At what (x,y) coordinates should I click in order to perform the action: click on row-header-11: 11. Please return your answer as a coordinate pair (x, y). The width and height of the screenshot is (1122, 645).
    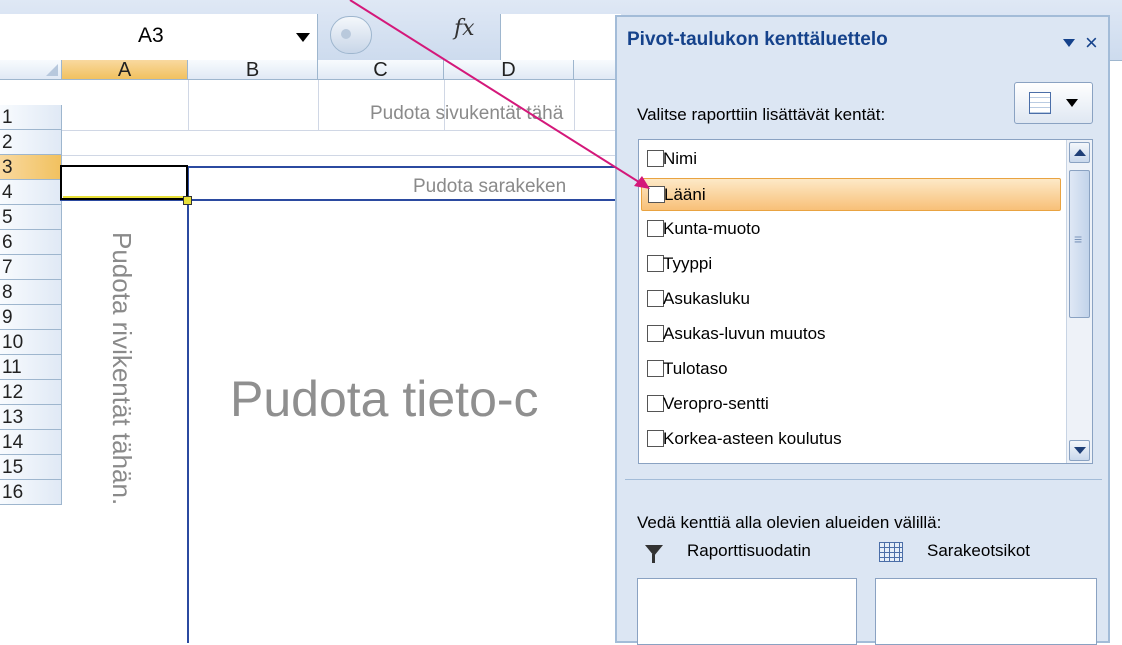
    Looking at the image, I should click on (31, 367).